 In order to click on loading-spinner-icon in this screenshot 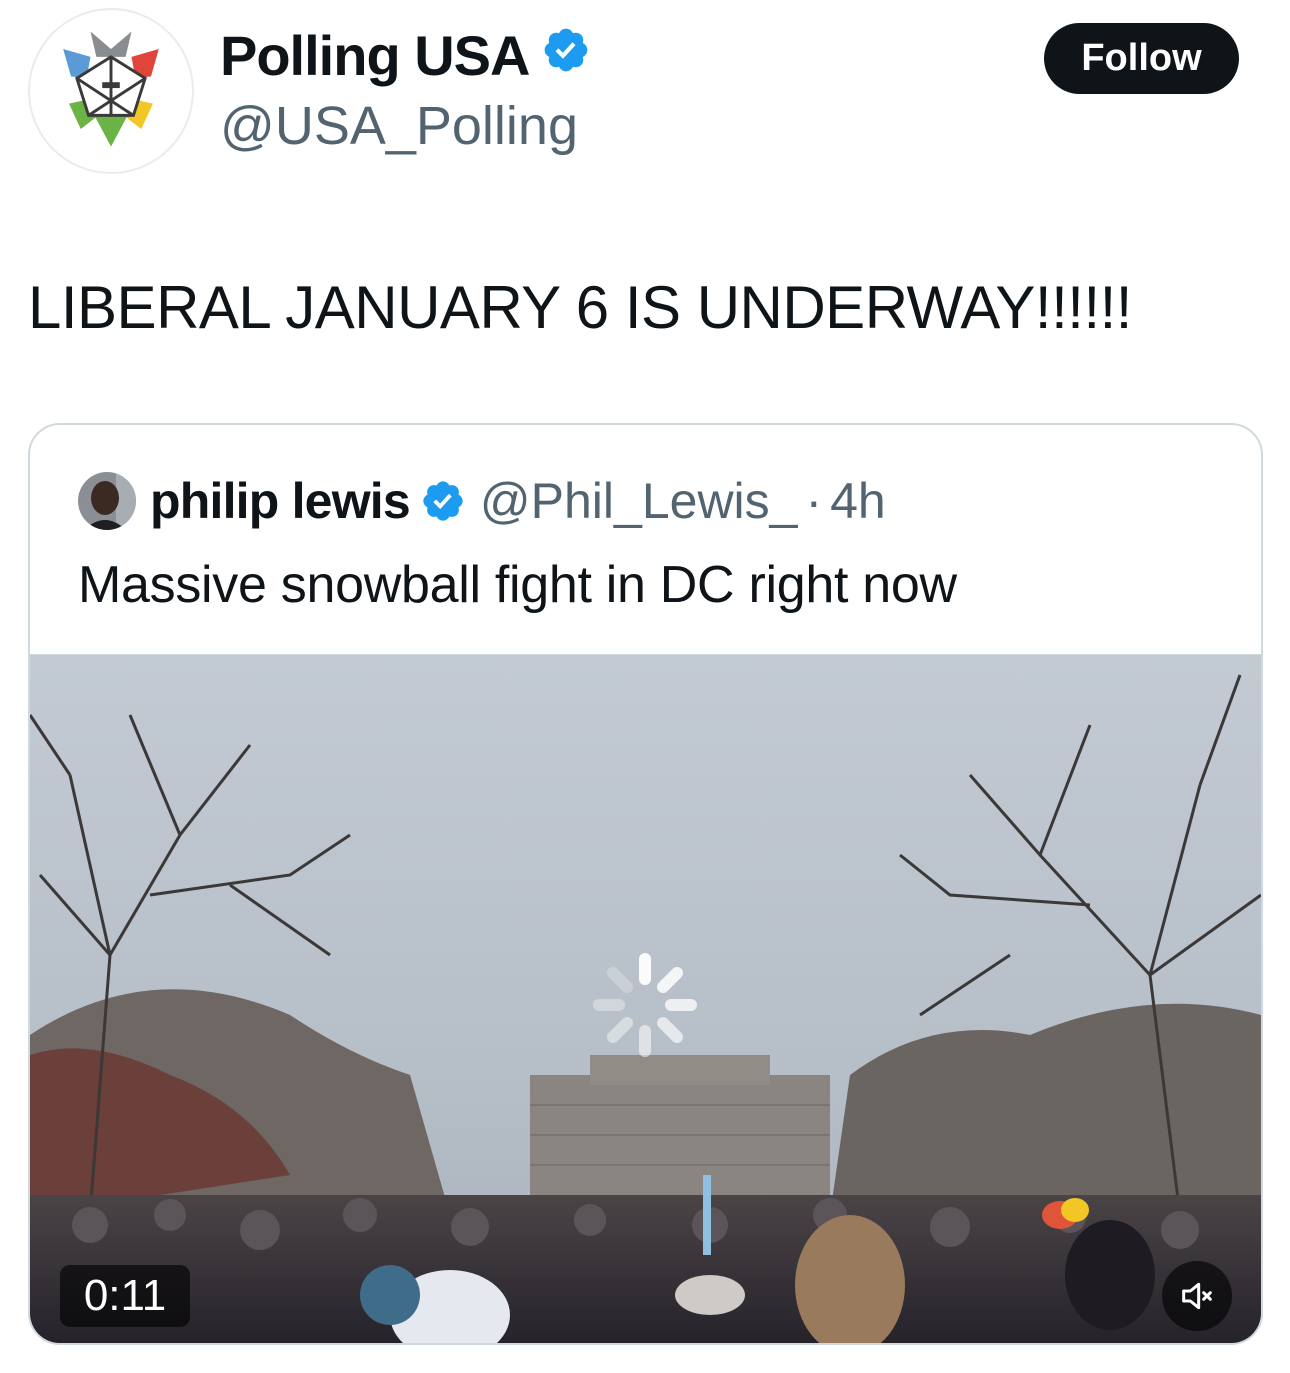, I will do `click(645, 1005)`.